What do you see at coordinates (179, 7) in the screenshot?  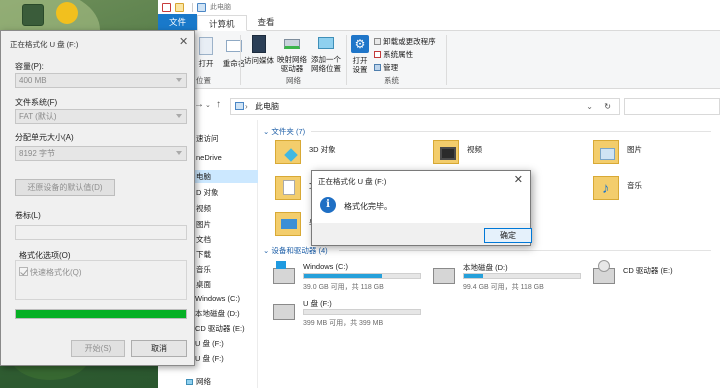 I see `new-folder-icon` at bounding box center [179, 7].